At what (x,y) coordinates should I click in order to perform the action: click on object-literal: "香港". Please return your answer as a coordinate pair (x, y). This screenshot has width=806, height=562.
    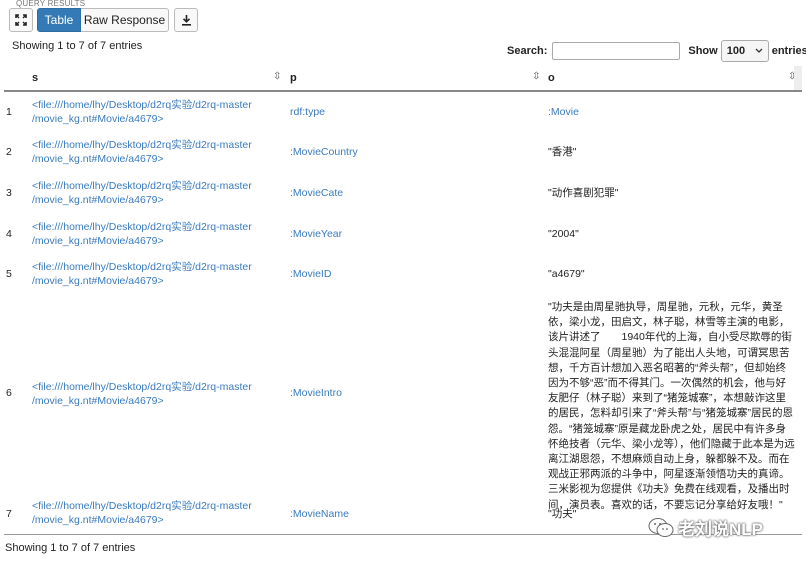
    Looking at the image, I should click on (562, 152).